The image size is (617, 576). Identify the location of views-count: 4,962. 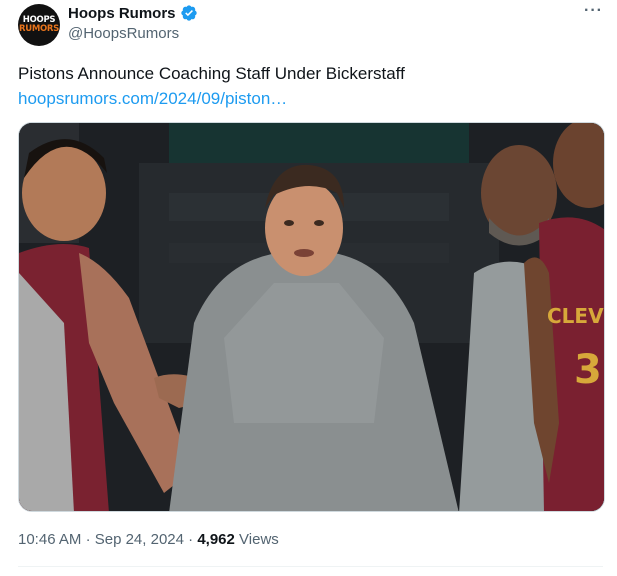
(216, 539).